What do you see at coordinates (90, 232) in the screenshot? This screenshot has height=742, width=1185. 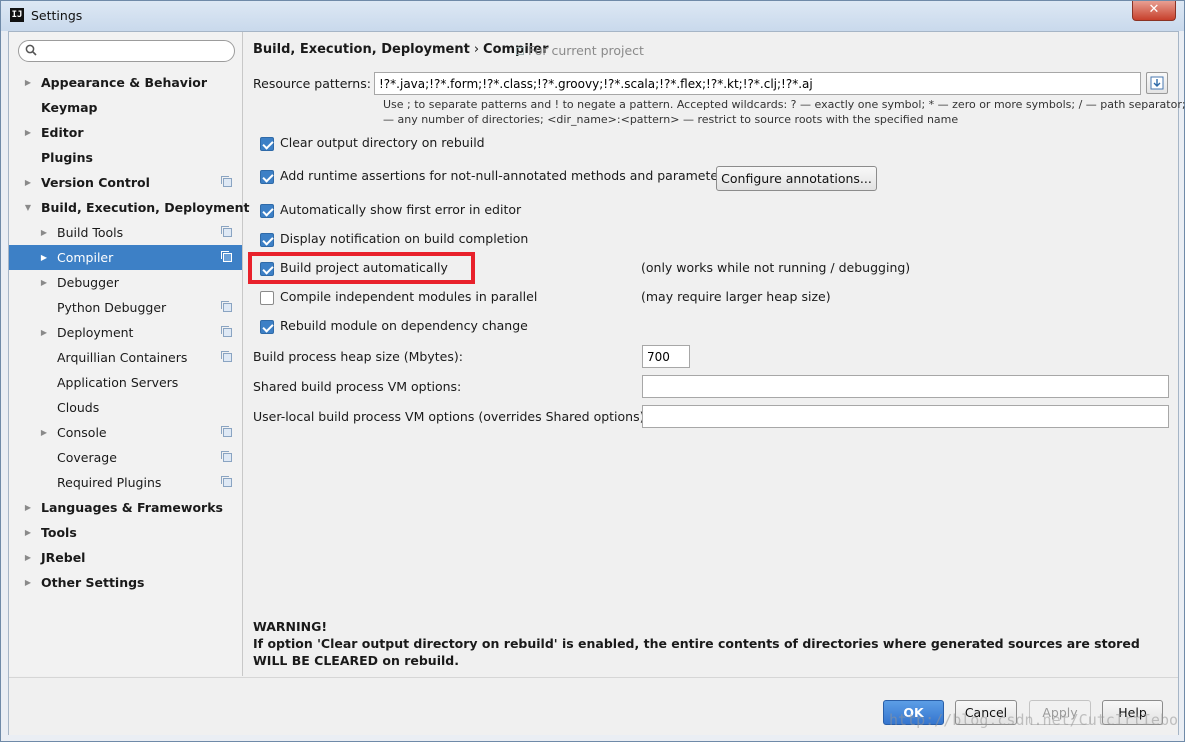 I see `sidebar-item-label: Build Tools` at bounding box center [90, 232].